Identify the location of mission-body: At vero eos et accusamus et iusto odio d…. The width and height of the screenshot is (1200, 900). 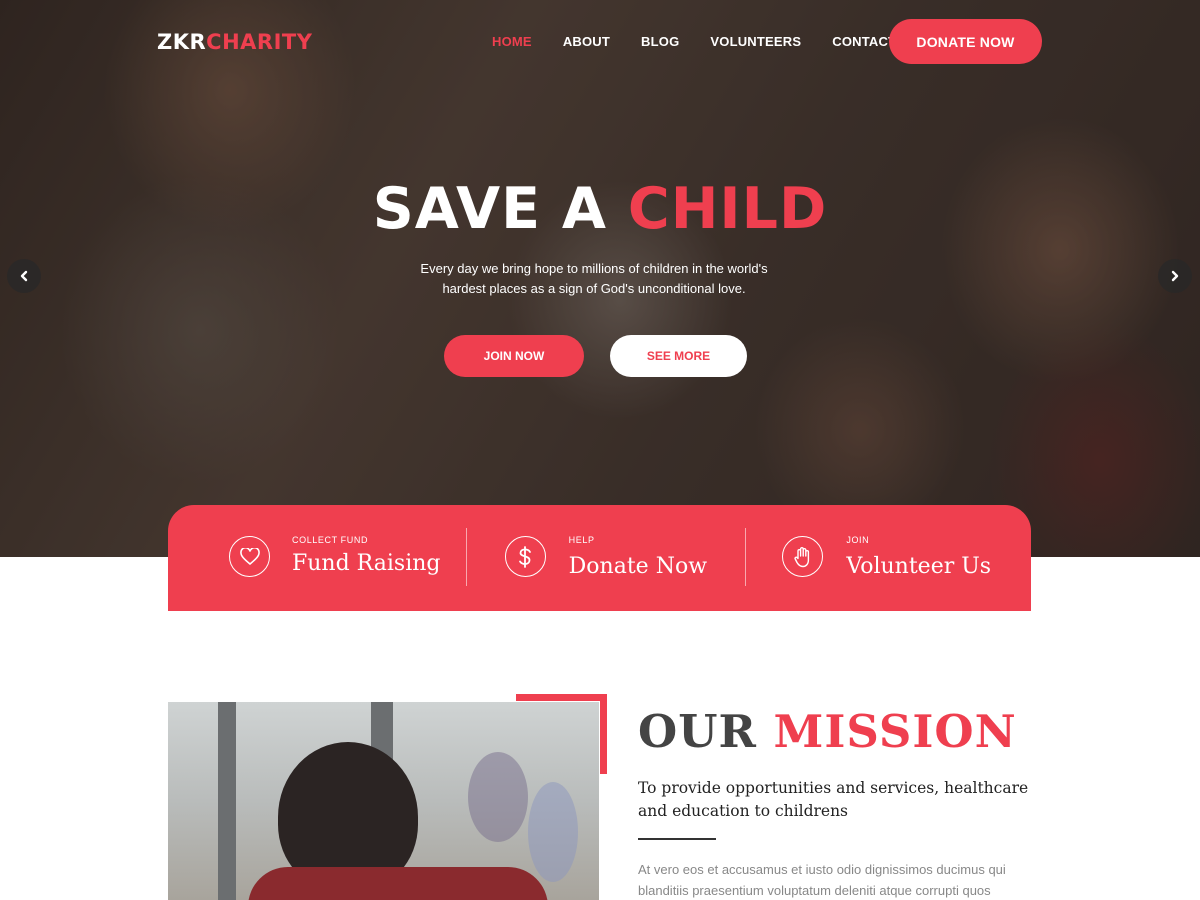
(822, 880).